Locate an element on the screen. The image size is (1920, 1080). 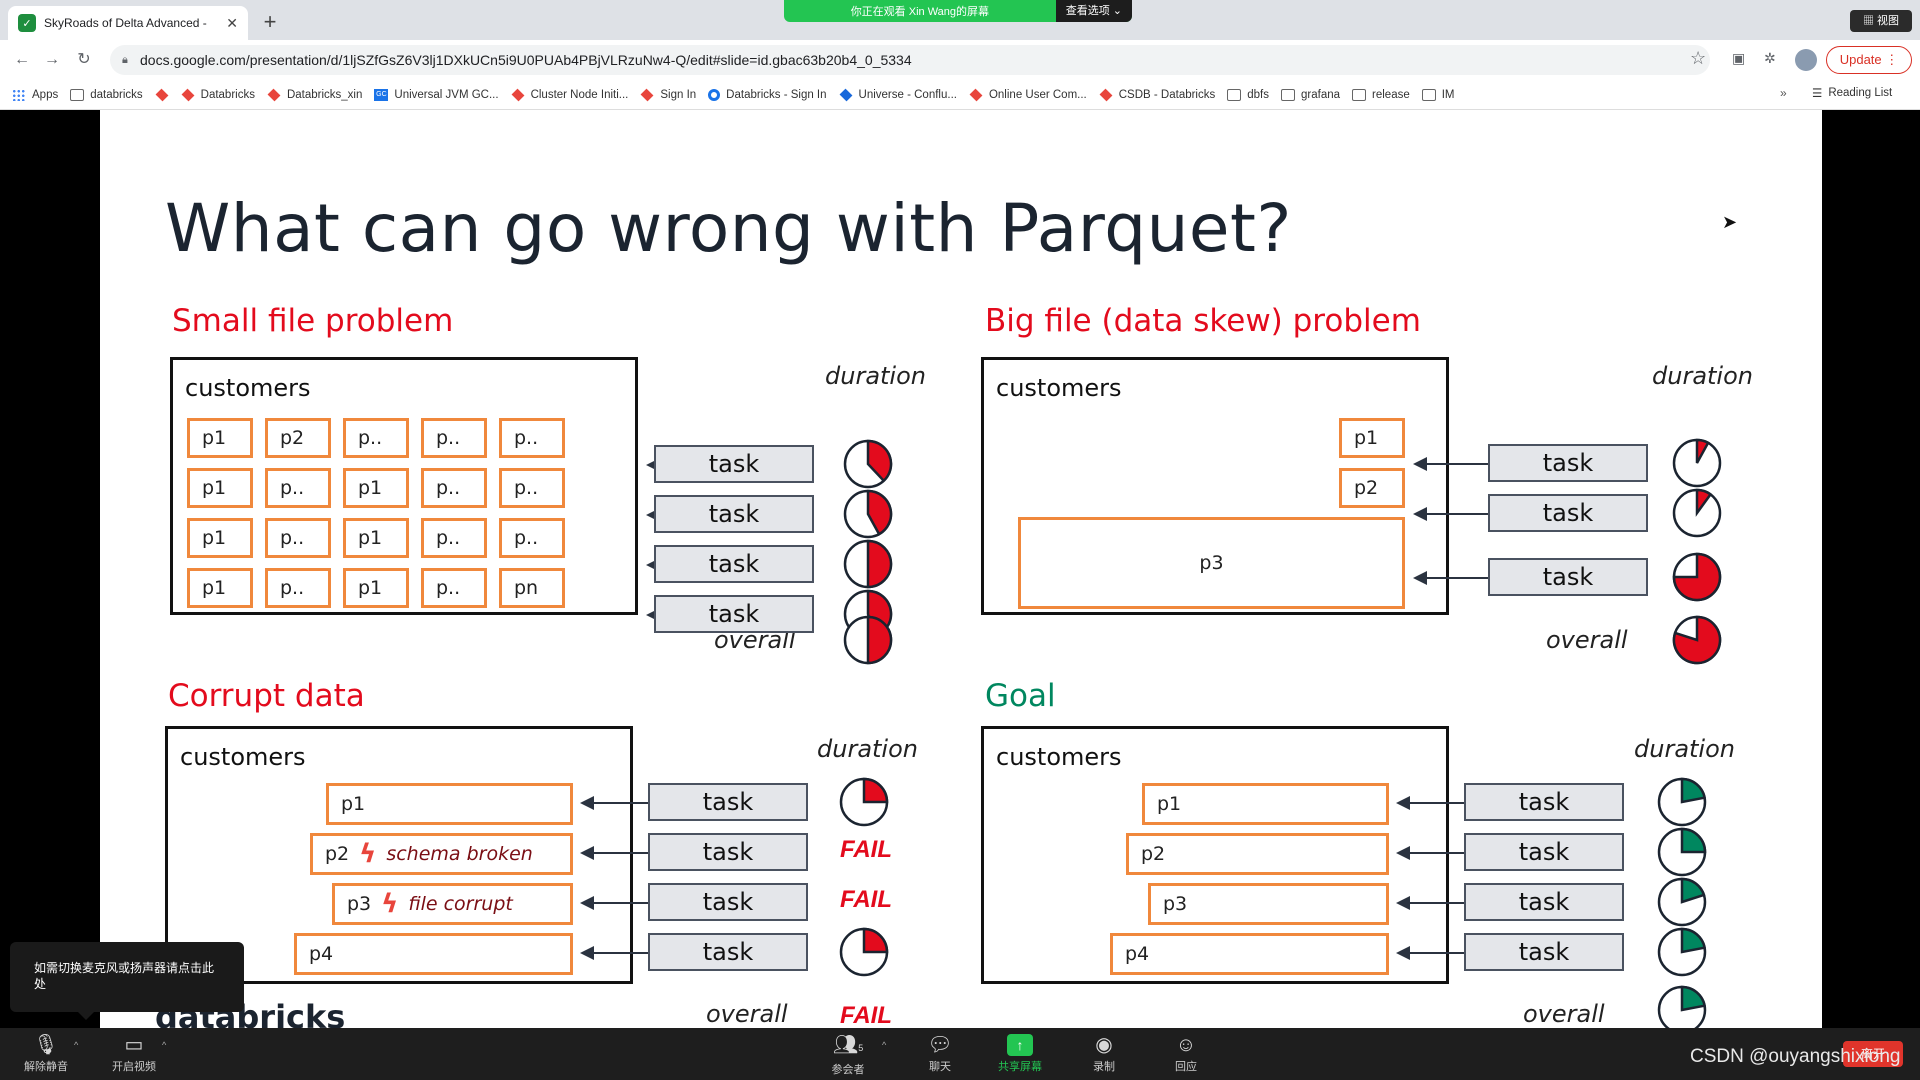
cube-icon is located at coordinates (647, 94).